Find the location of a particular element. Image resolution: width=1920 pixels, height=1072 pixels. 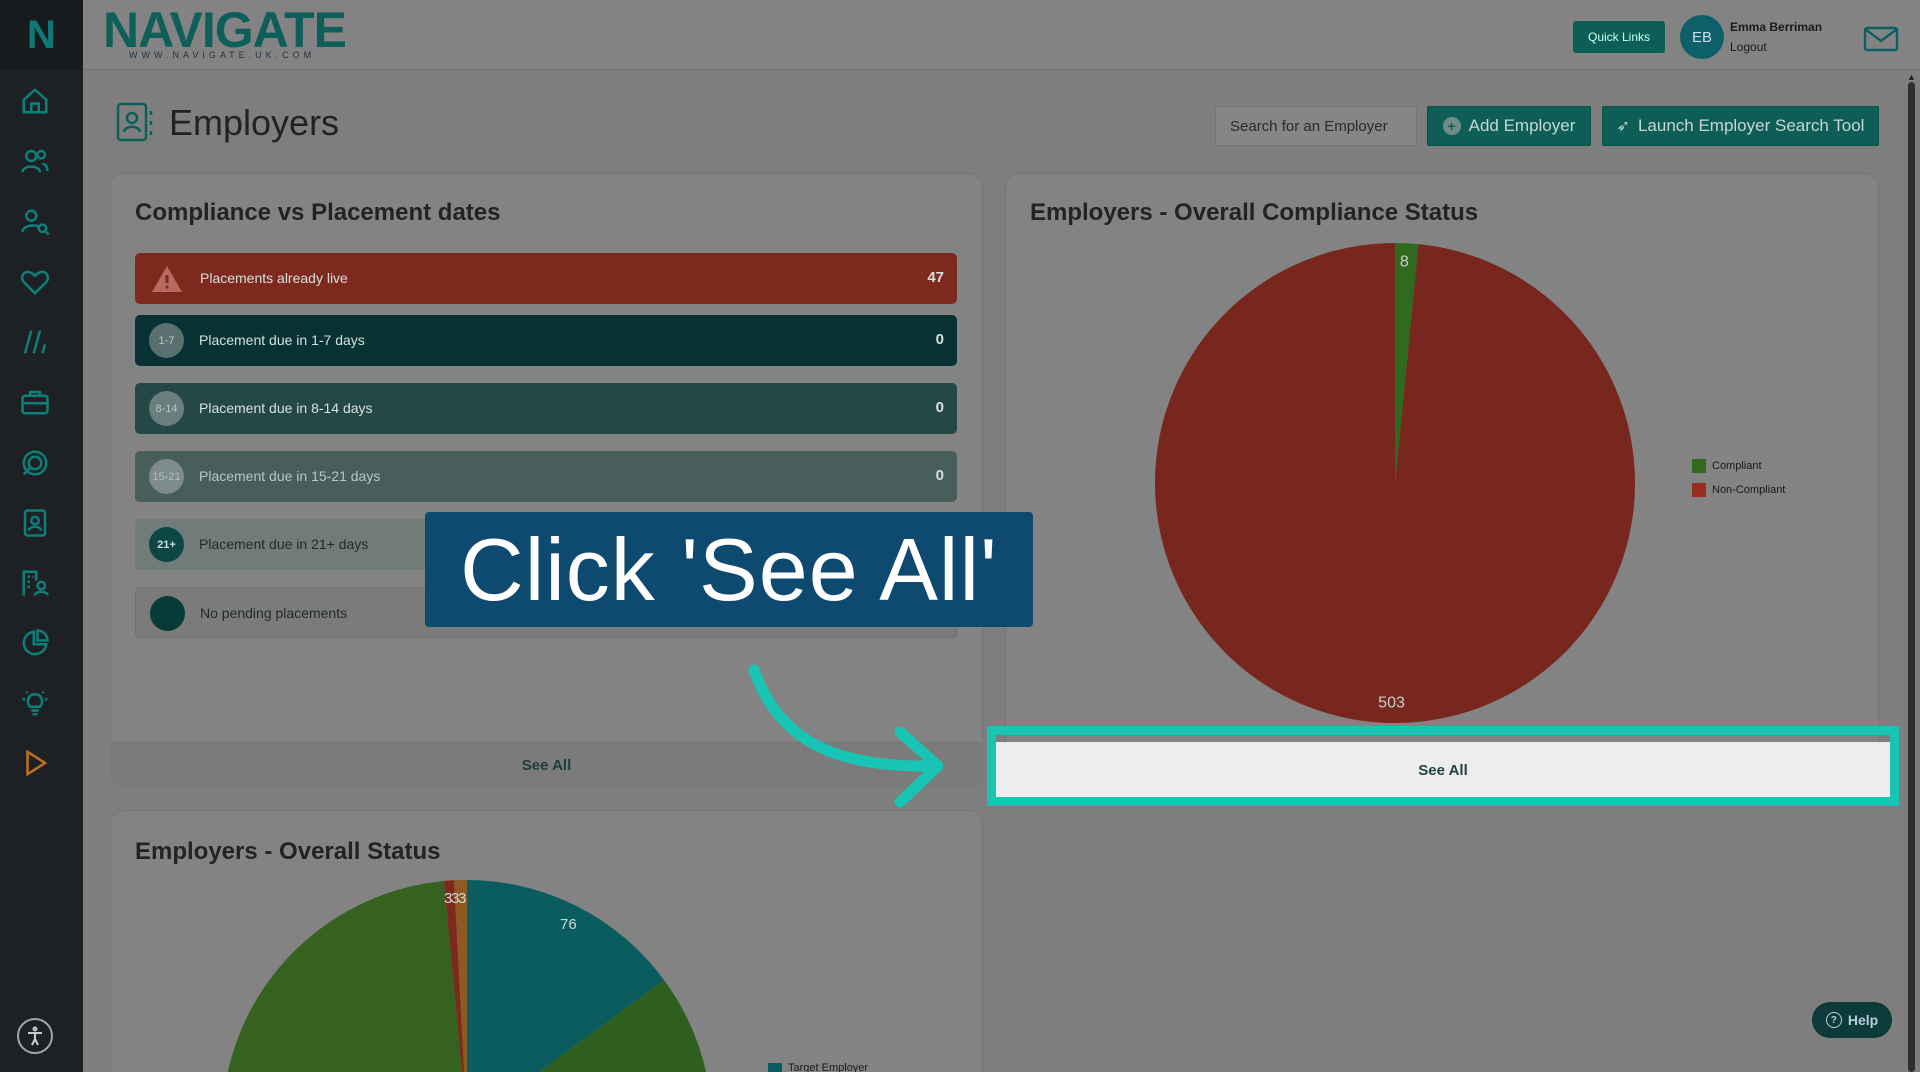

card-title: Employers - Overall Status is located at coordinates (288, 851).